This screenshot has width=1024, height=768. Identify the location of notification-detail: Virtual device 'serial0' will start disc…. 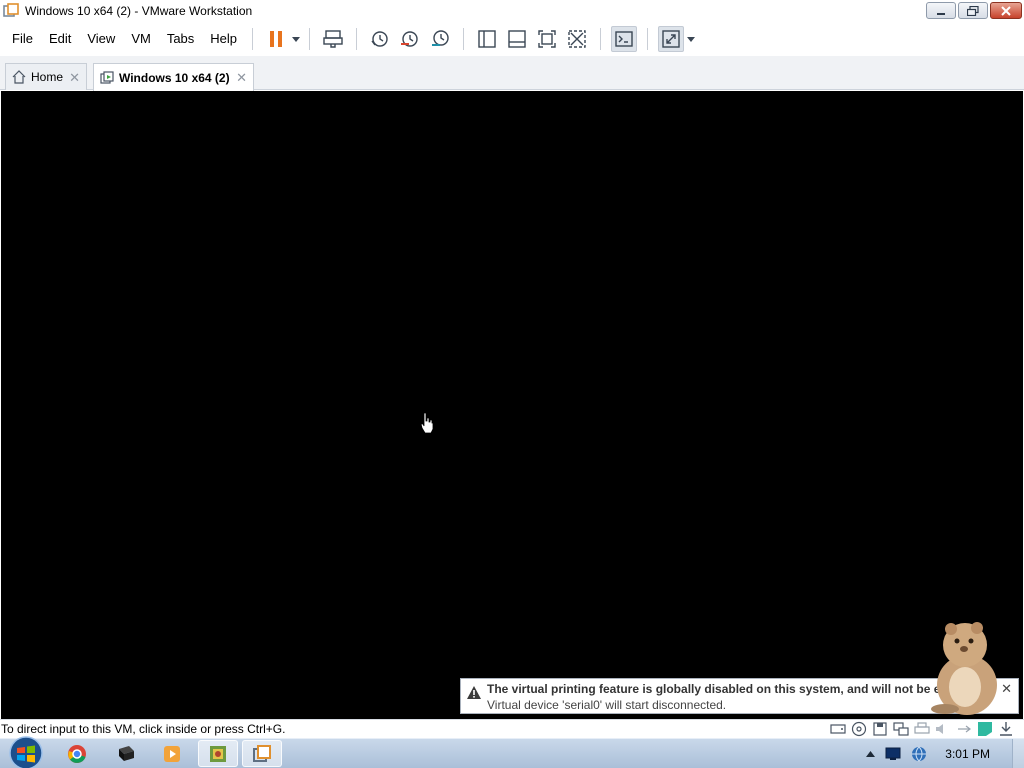
(607, 705).